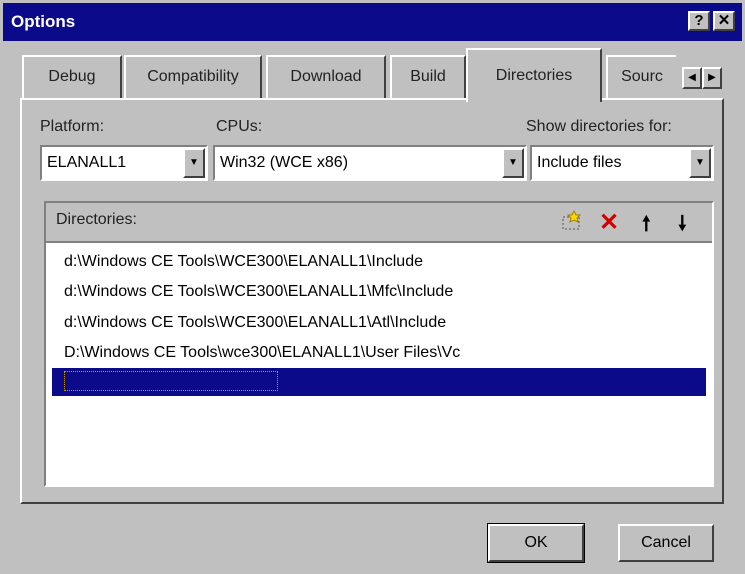 The image size is (745, 574). I want to click on tab-scroll-right-icon: ▶, so click(712, 78).